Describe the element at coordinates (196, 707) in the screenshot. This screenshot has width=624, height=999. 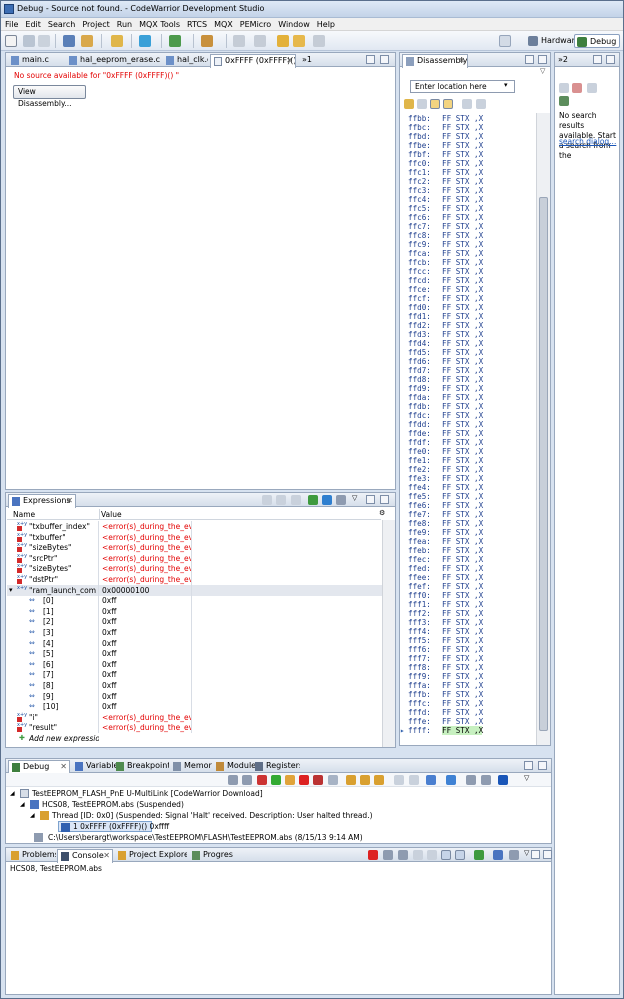
I see `expression-row: ⇔ [10] 0xff` at that location.